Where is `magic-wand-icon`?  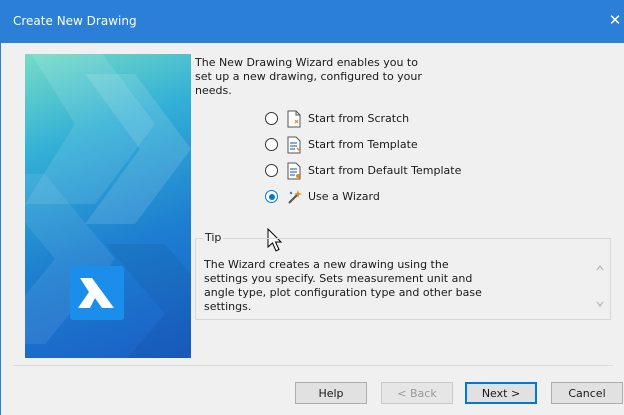
magic-wand-icon is located at coordinates (294, 197).